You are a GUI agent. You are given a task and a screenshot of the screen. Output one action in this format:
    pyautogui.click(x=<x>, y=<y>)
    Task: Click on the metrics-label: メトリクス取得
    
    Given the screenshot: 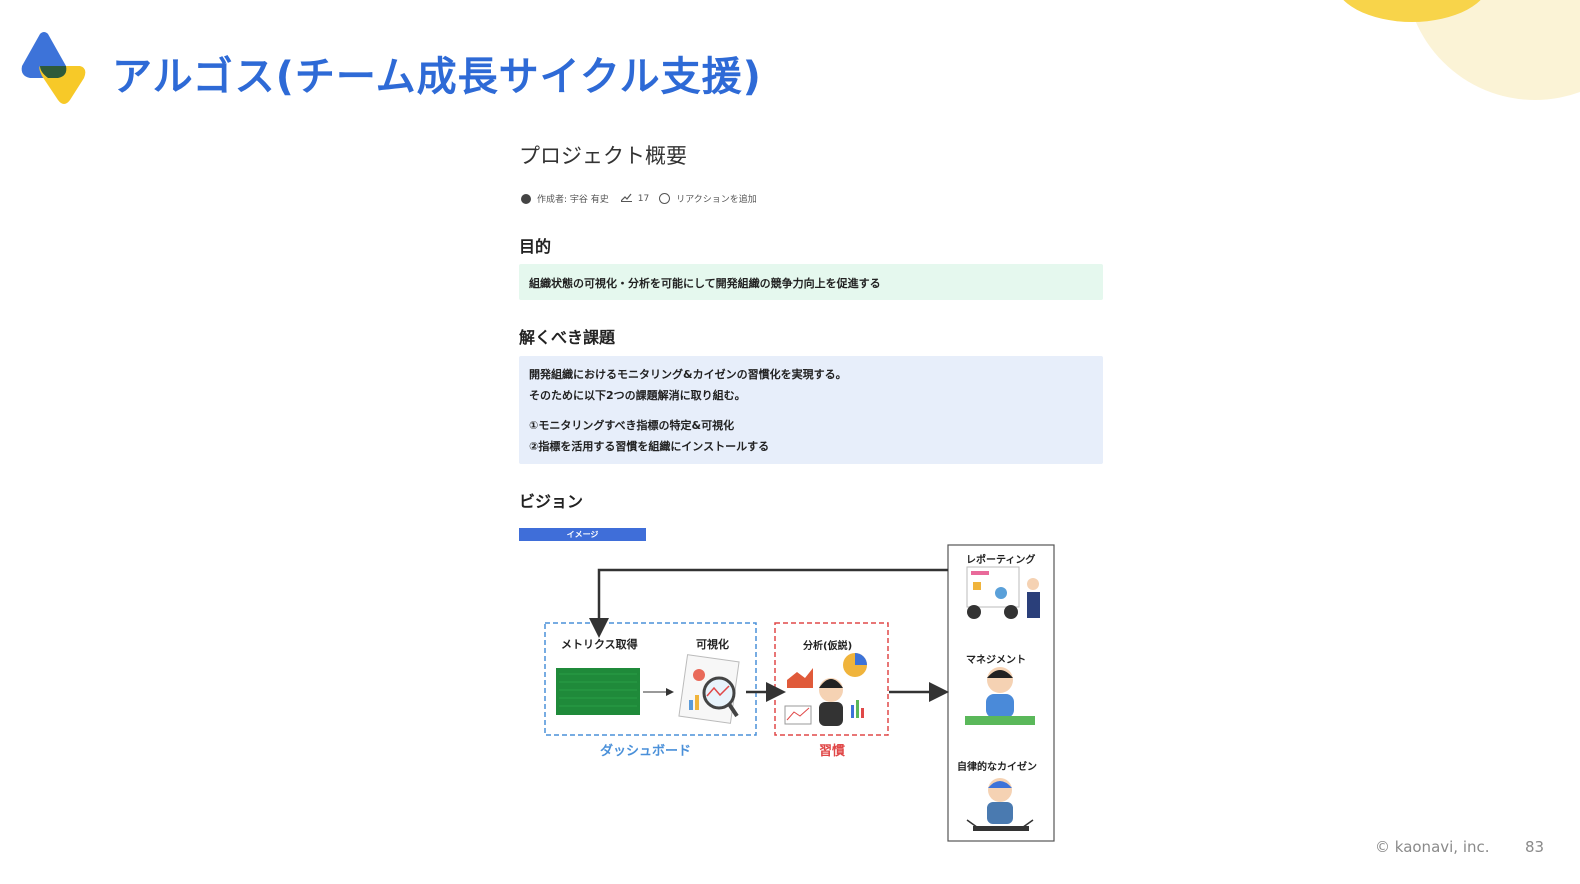 What is the action you would take?
    pyautogui.click(x=599, y=644)
    